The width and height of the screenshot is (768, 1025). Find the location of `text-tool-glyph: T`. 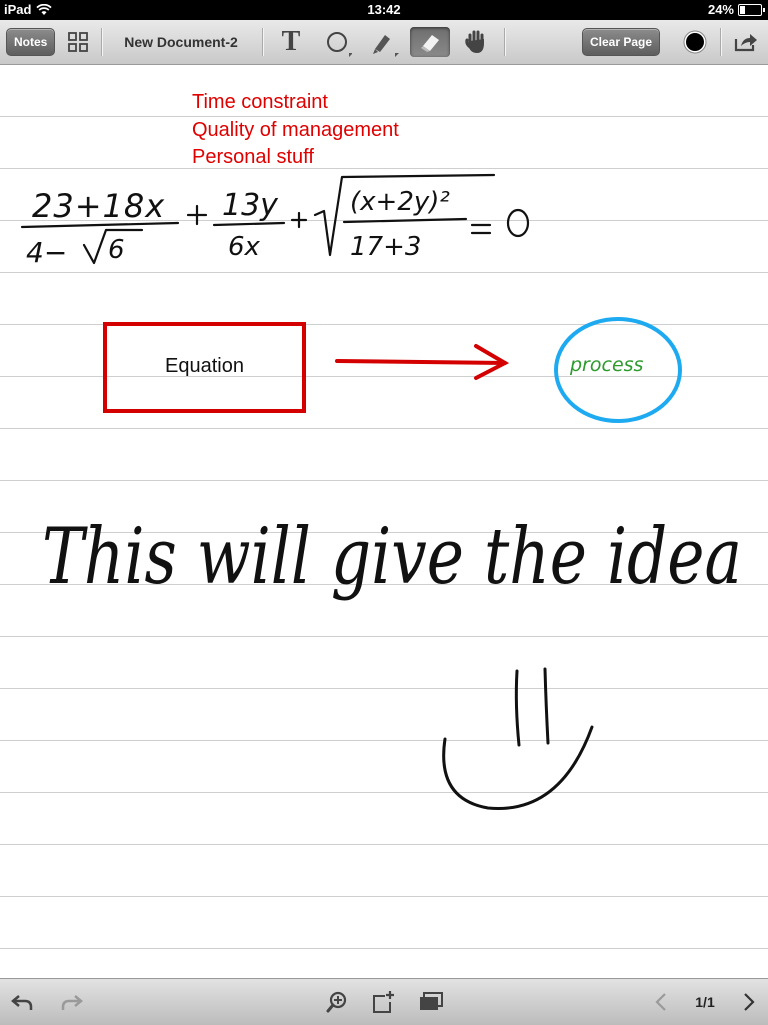

text-tool-glyph: T is located at coordinates (291, 41).